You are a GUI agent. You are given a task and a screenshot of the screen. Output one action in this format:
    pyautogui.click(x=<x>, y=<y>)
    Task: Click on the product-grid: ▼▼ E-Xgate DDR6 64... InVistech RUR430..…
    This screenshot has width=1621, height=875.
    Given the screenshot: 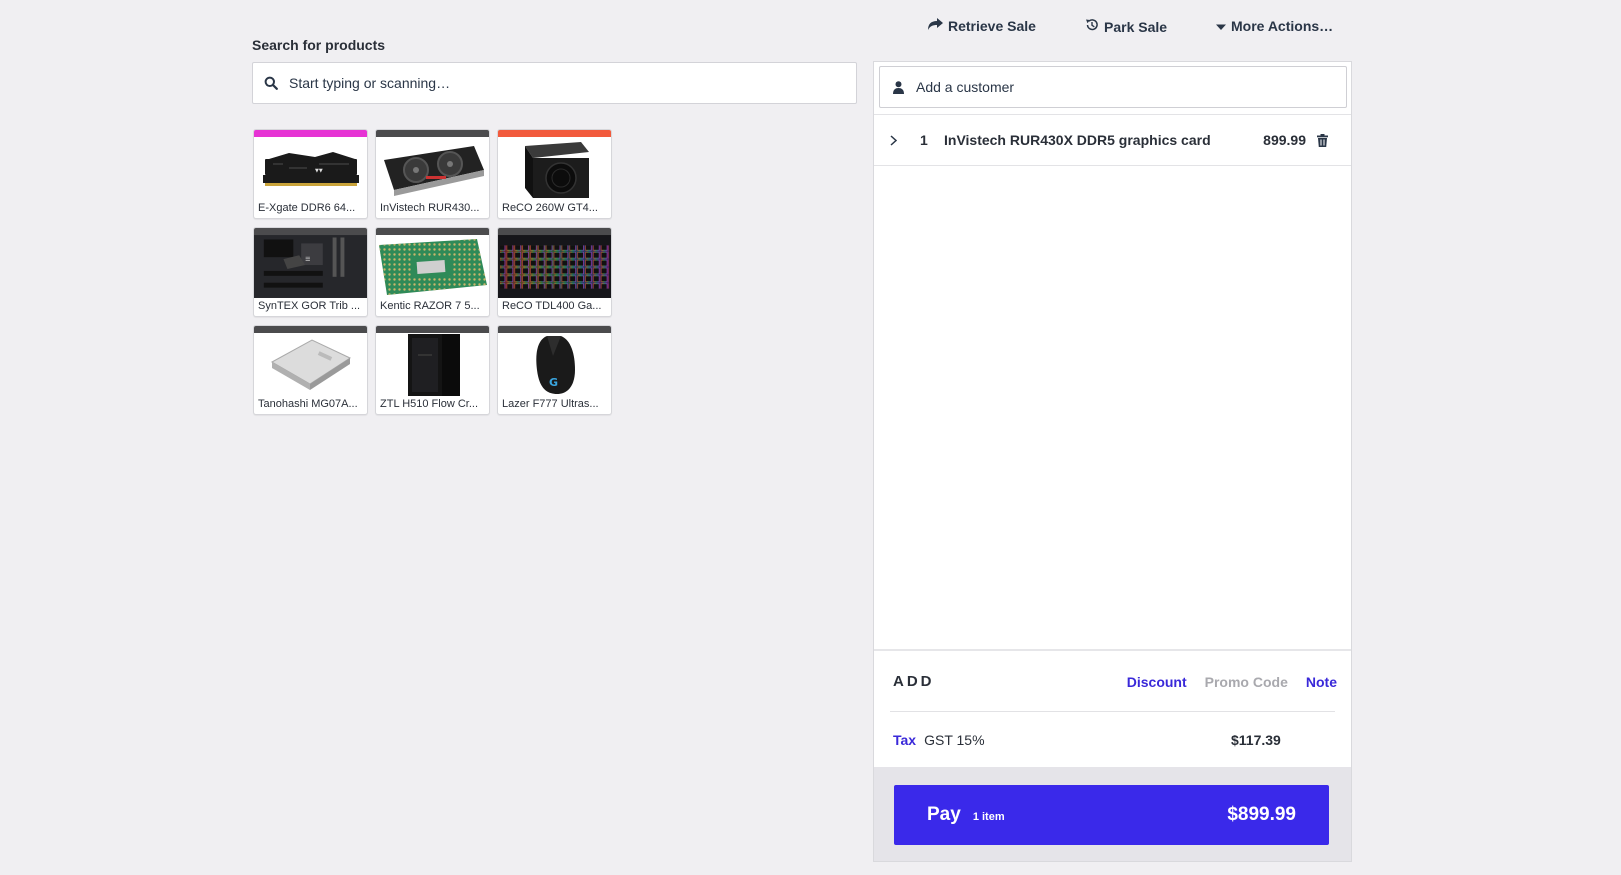 What is the action you would take?
    pyautogui.click(x=432, y=272)
    